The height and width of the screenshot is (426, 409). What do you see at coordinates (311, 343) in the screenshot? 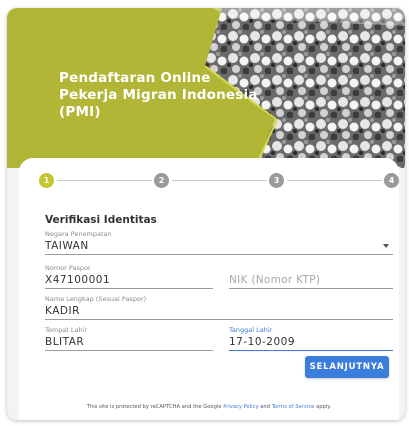
I see `tanggal-lahir-input: 17-10-2009` at bounding box center [311, 343].